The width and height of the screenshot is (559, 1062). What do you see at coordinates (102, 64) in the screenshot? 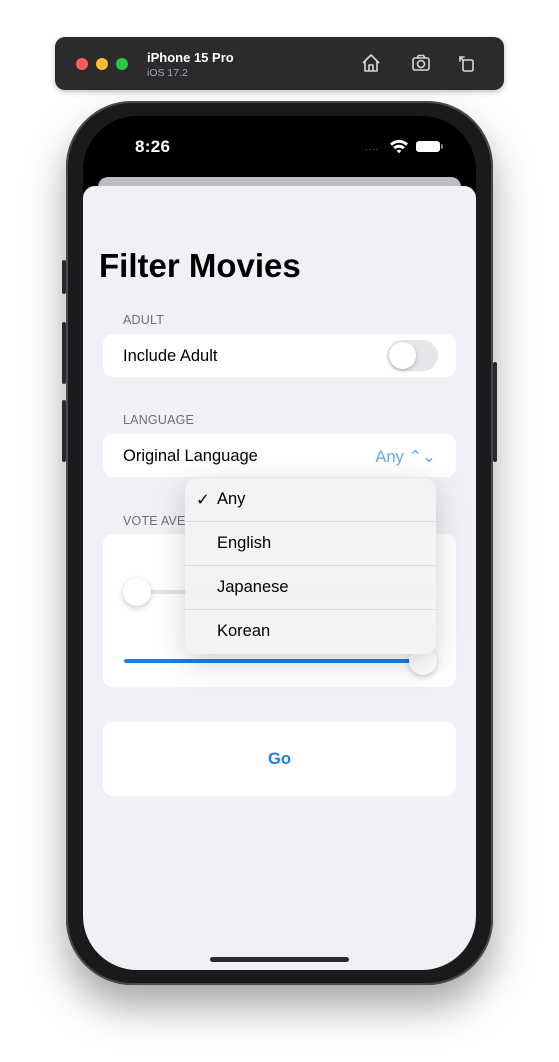
I see `minimize-window-button` at bounding box center [102, 64].